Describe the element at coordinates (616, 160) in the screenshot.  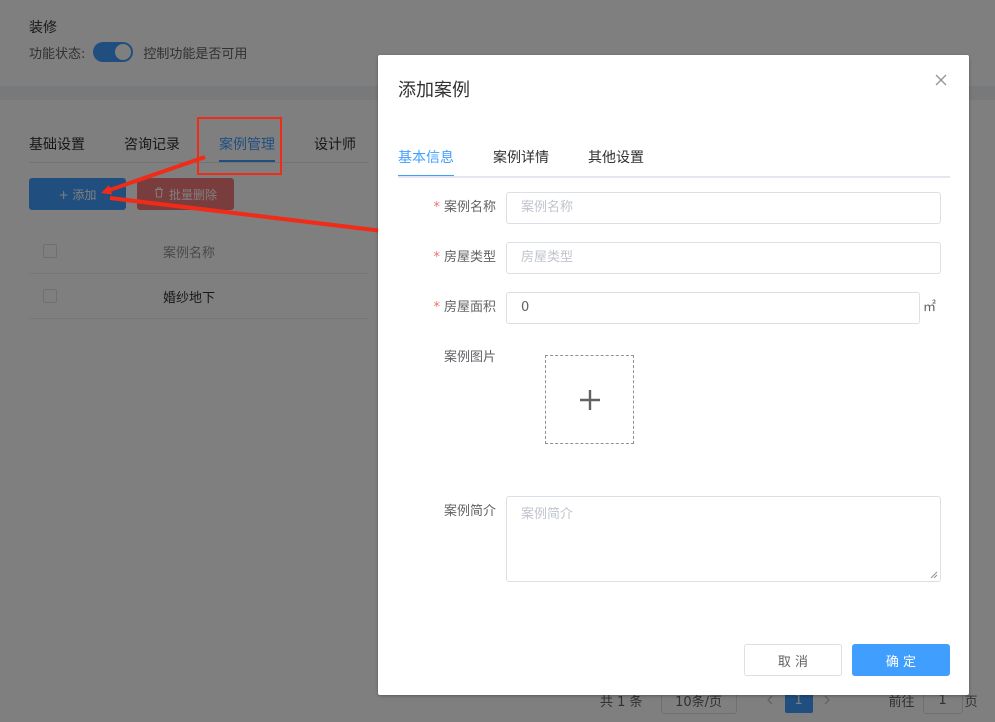
I see `tab-other-settings: 其他设置` at that location.